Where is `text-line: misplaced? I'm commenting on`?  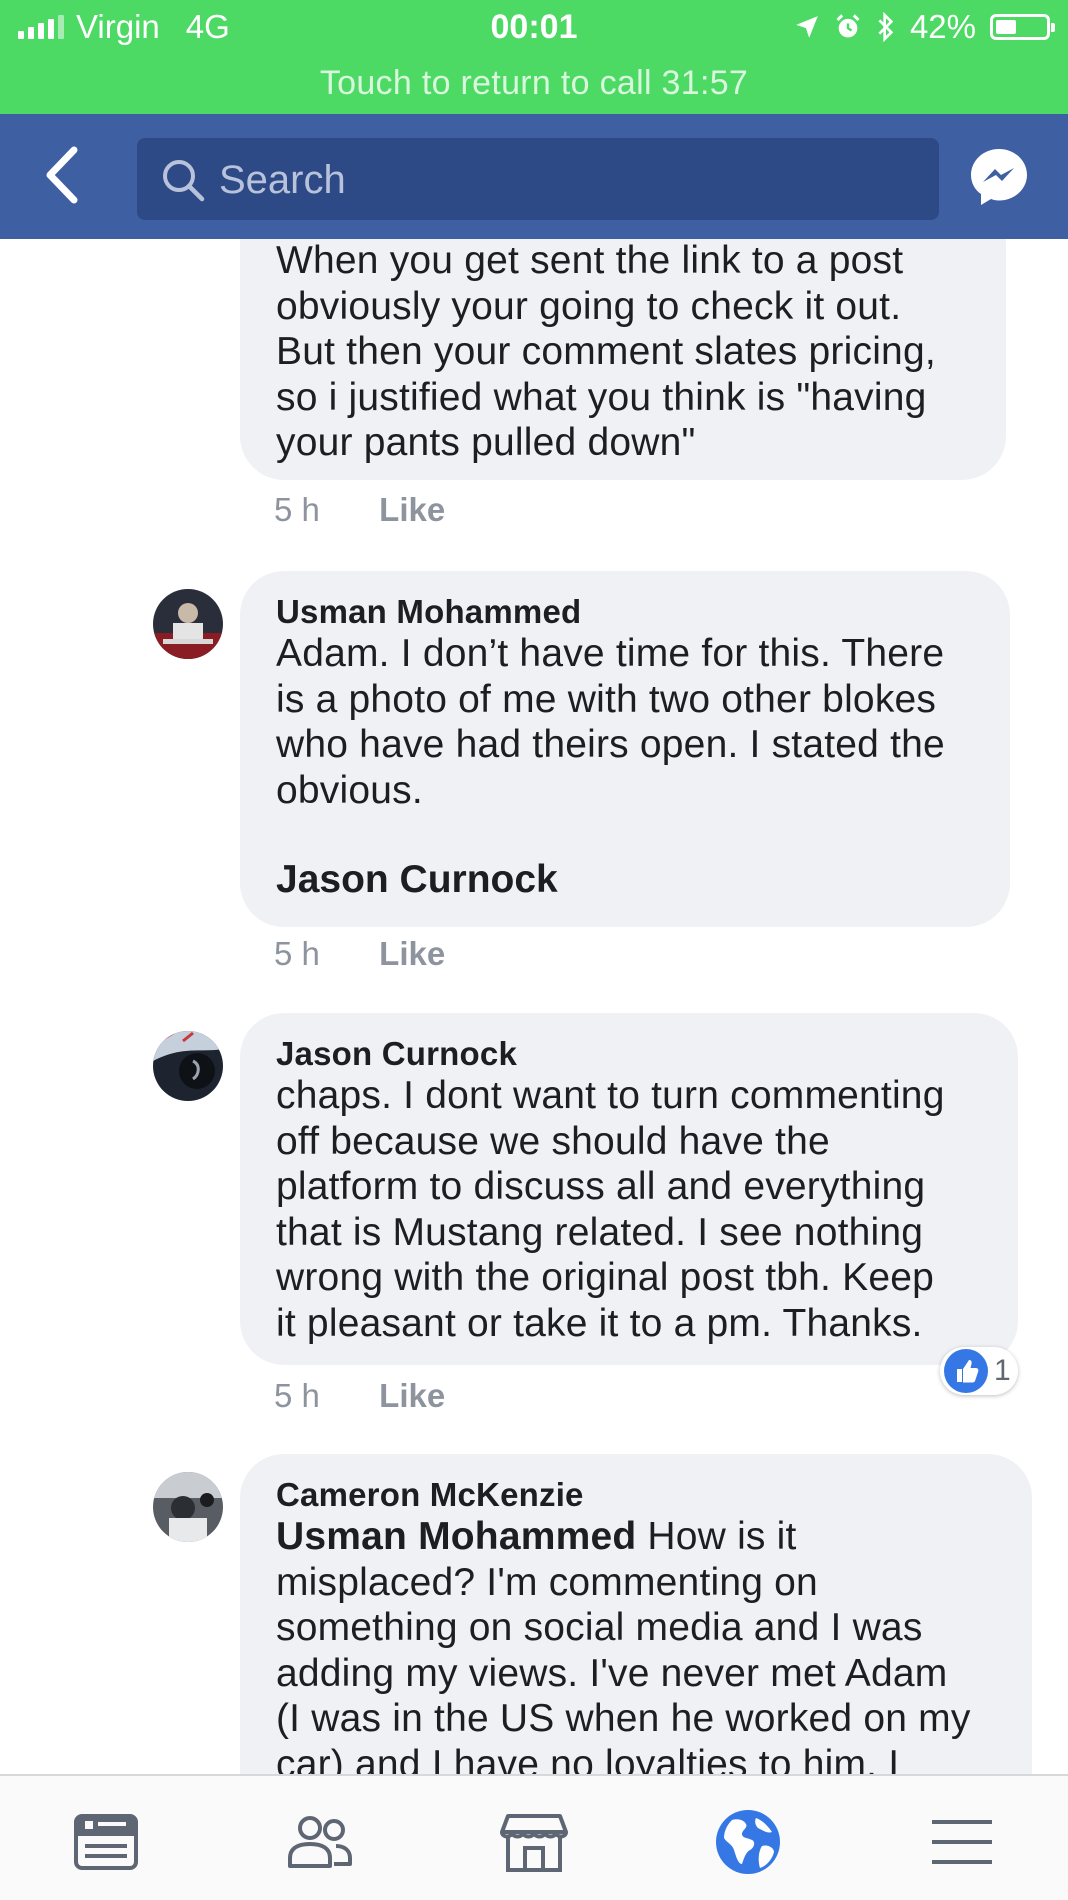 text-line: misplaced? I'm commenting on is located at coordinates (547, 1582).